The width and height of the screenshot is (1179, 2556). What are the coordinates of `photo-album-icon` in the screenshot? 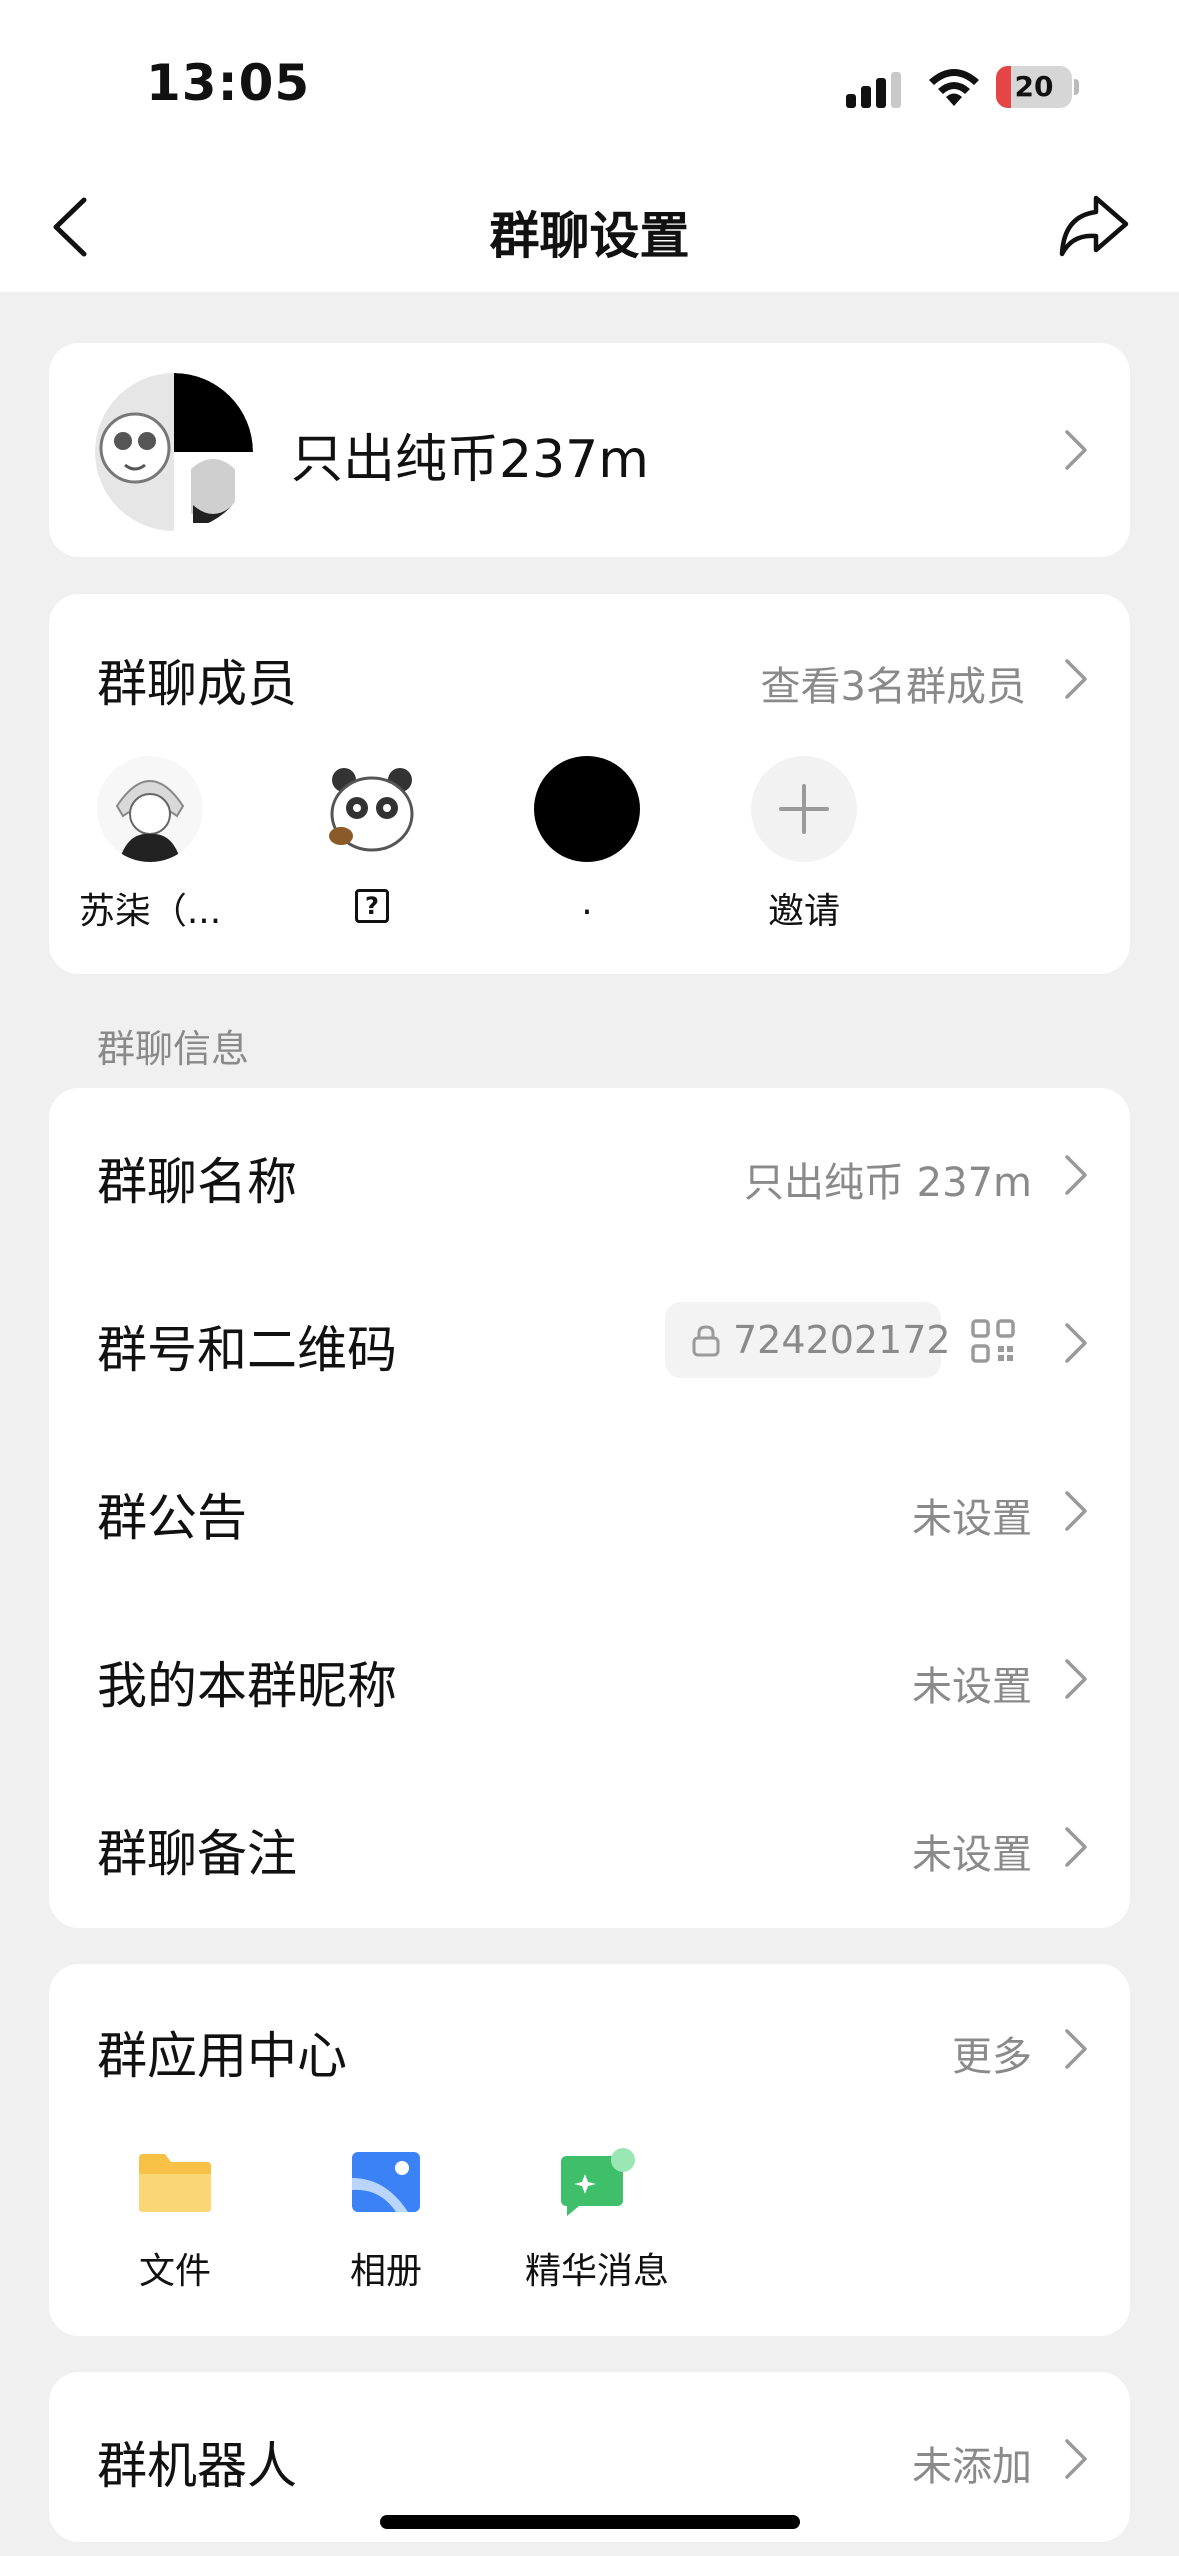 It's located at (386, 2183).